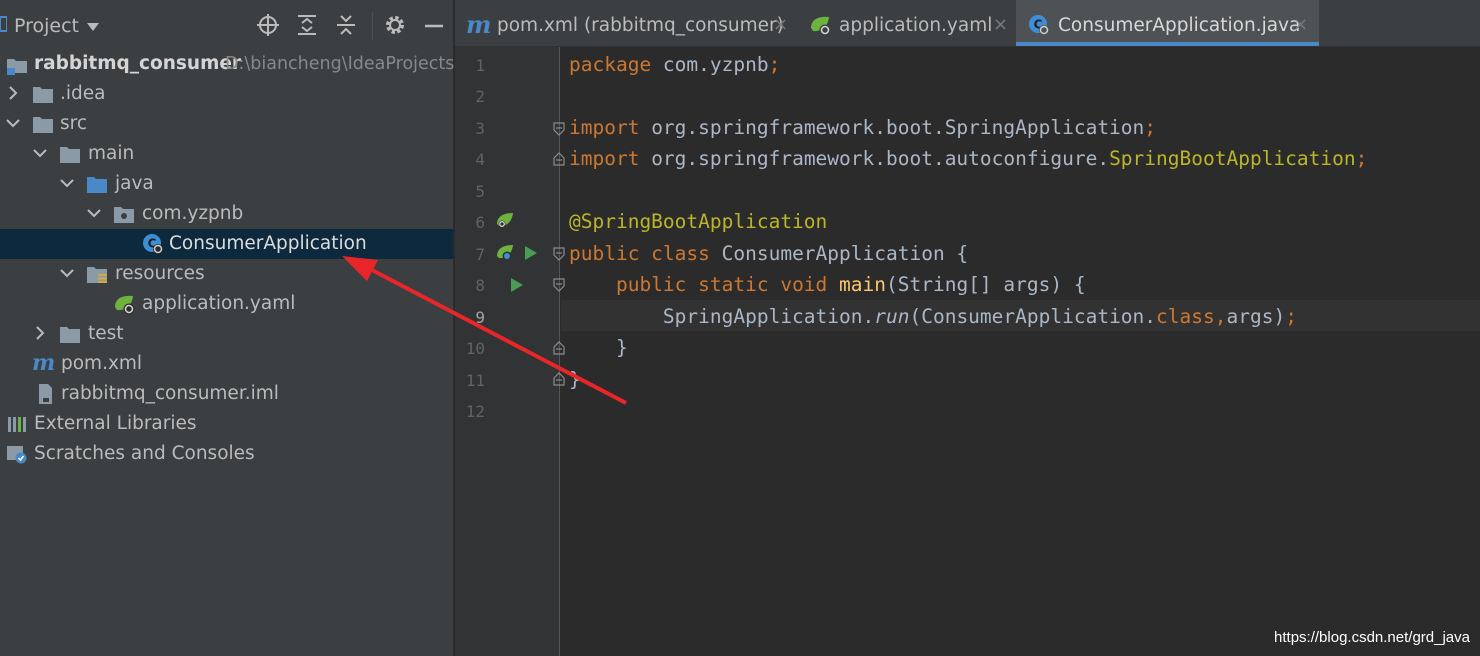  I want to click on code-text: org.springframework.boot.autoconfigure., so click(874, 158).